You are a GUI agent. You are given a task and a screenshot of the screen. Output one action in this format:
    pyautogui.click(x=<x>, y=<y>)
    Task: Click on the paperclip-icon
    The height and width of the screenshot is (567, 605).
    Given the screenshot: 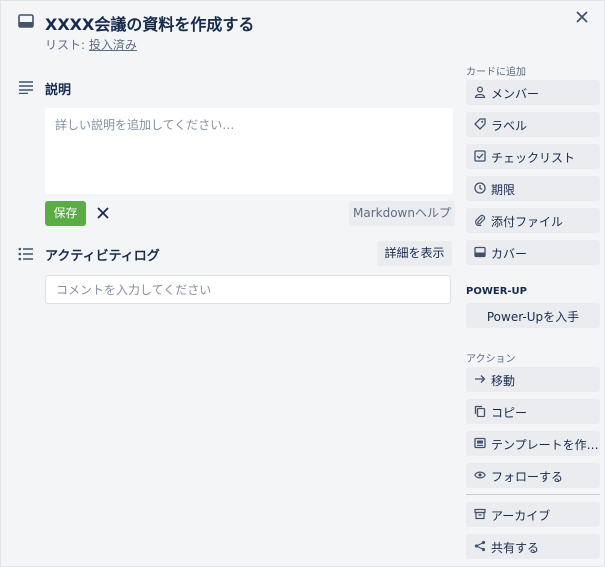 What is the action you would take?
    pyautogui.click(x=480, y=220)
    